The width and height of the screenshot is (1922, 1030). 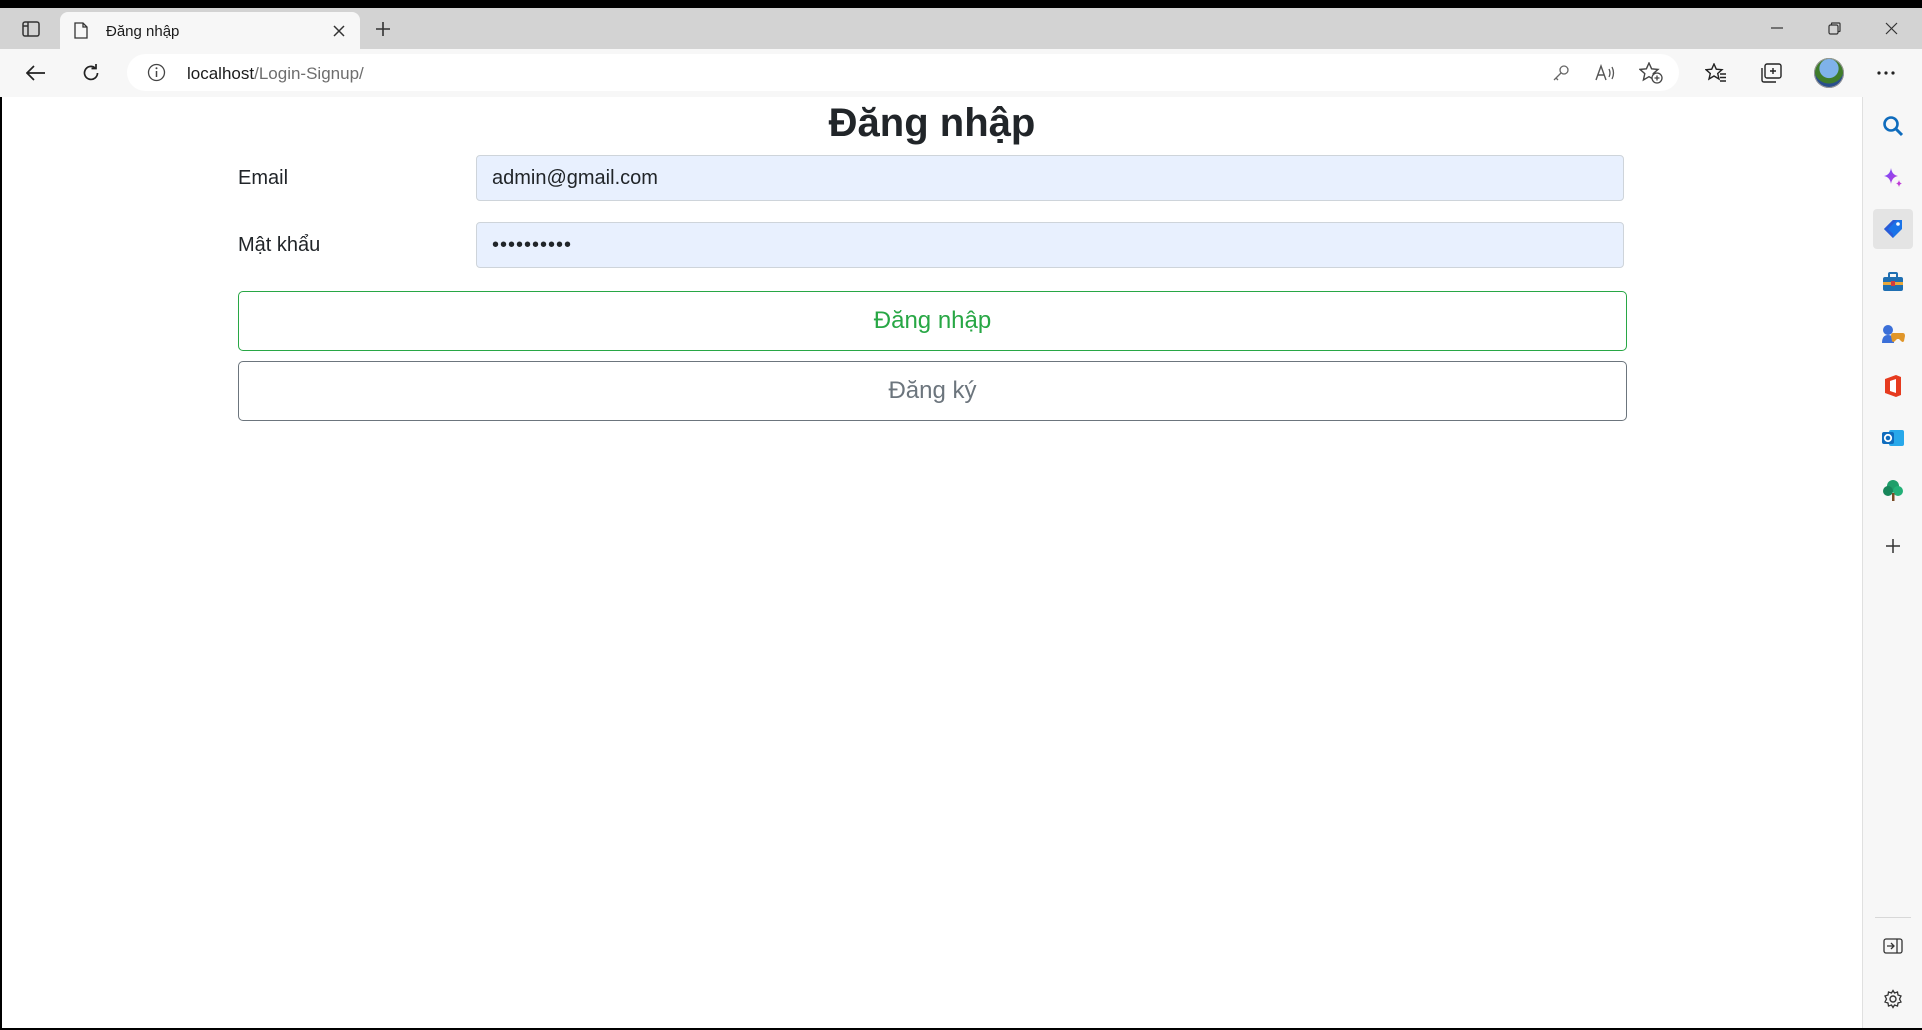 What do you see at coordinates (932, 391) in the screenshot?
I see `signup-button: Đăng ký` at bounding box center [932, 391].